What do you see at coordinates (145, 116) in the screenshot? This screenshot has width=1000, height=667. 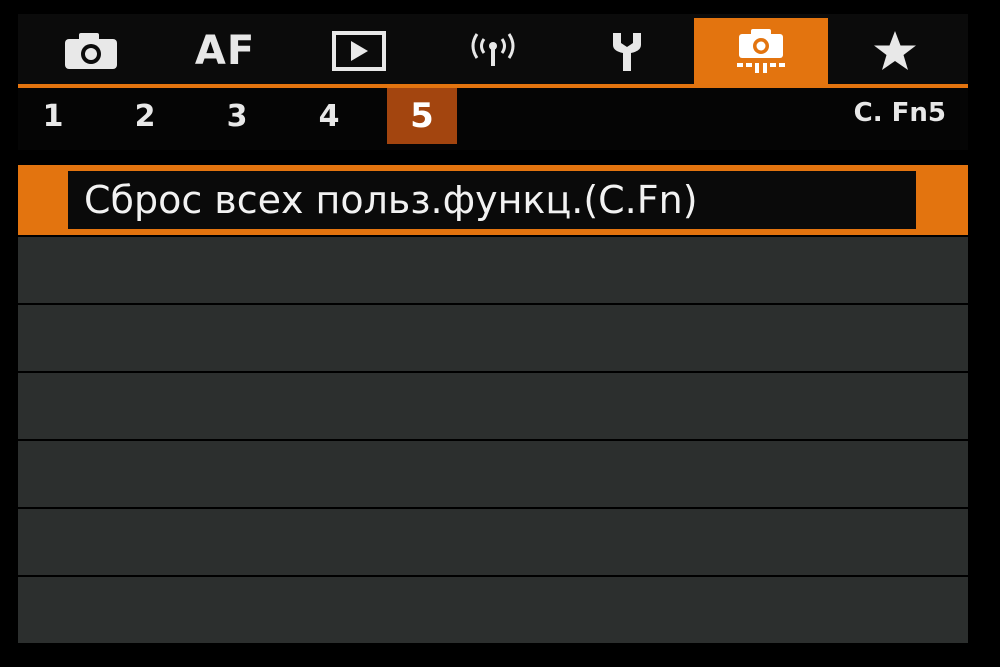 I see `subtab-2: 2` at bounding box center [145, 116].